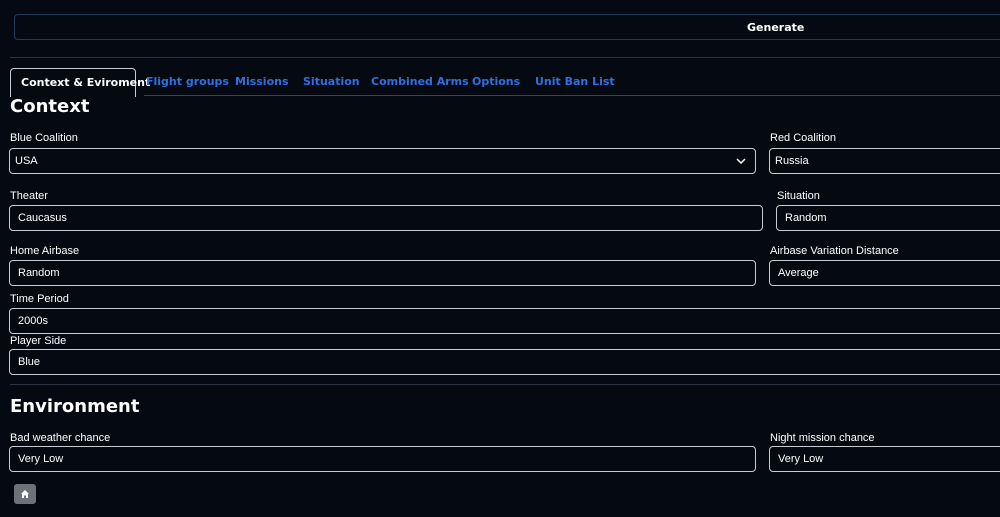 This screenshot has height=517, width=1000. What do you see at coordinates (39, 299) in the screenshot?
I see `time-period-label: Time Period` at bounding box center [39, 299].